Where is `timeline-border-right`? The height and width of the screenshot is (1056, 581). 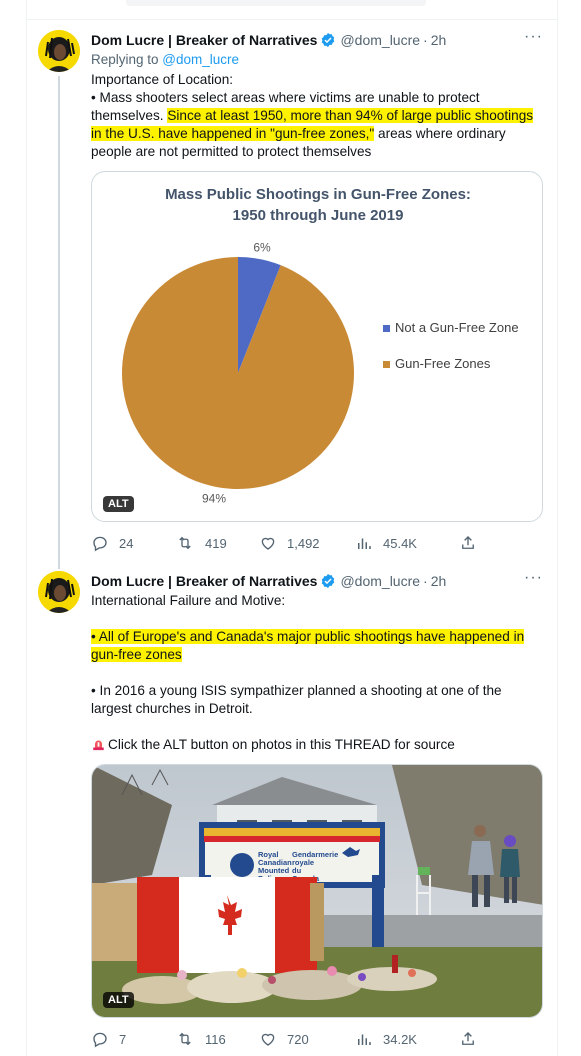
timeline-border-right is located at coordinates (557, 528).